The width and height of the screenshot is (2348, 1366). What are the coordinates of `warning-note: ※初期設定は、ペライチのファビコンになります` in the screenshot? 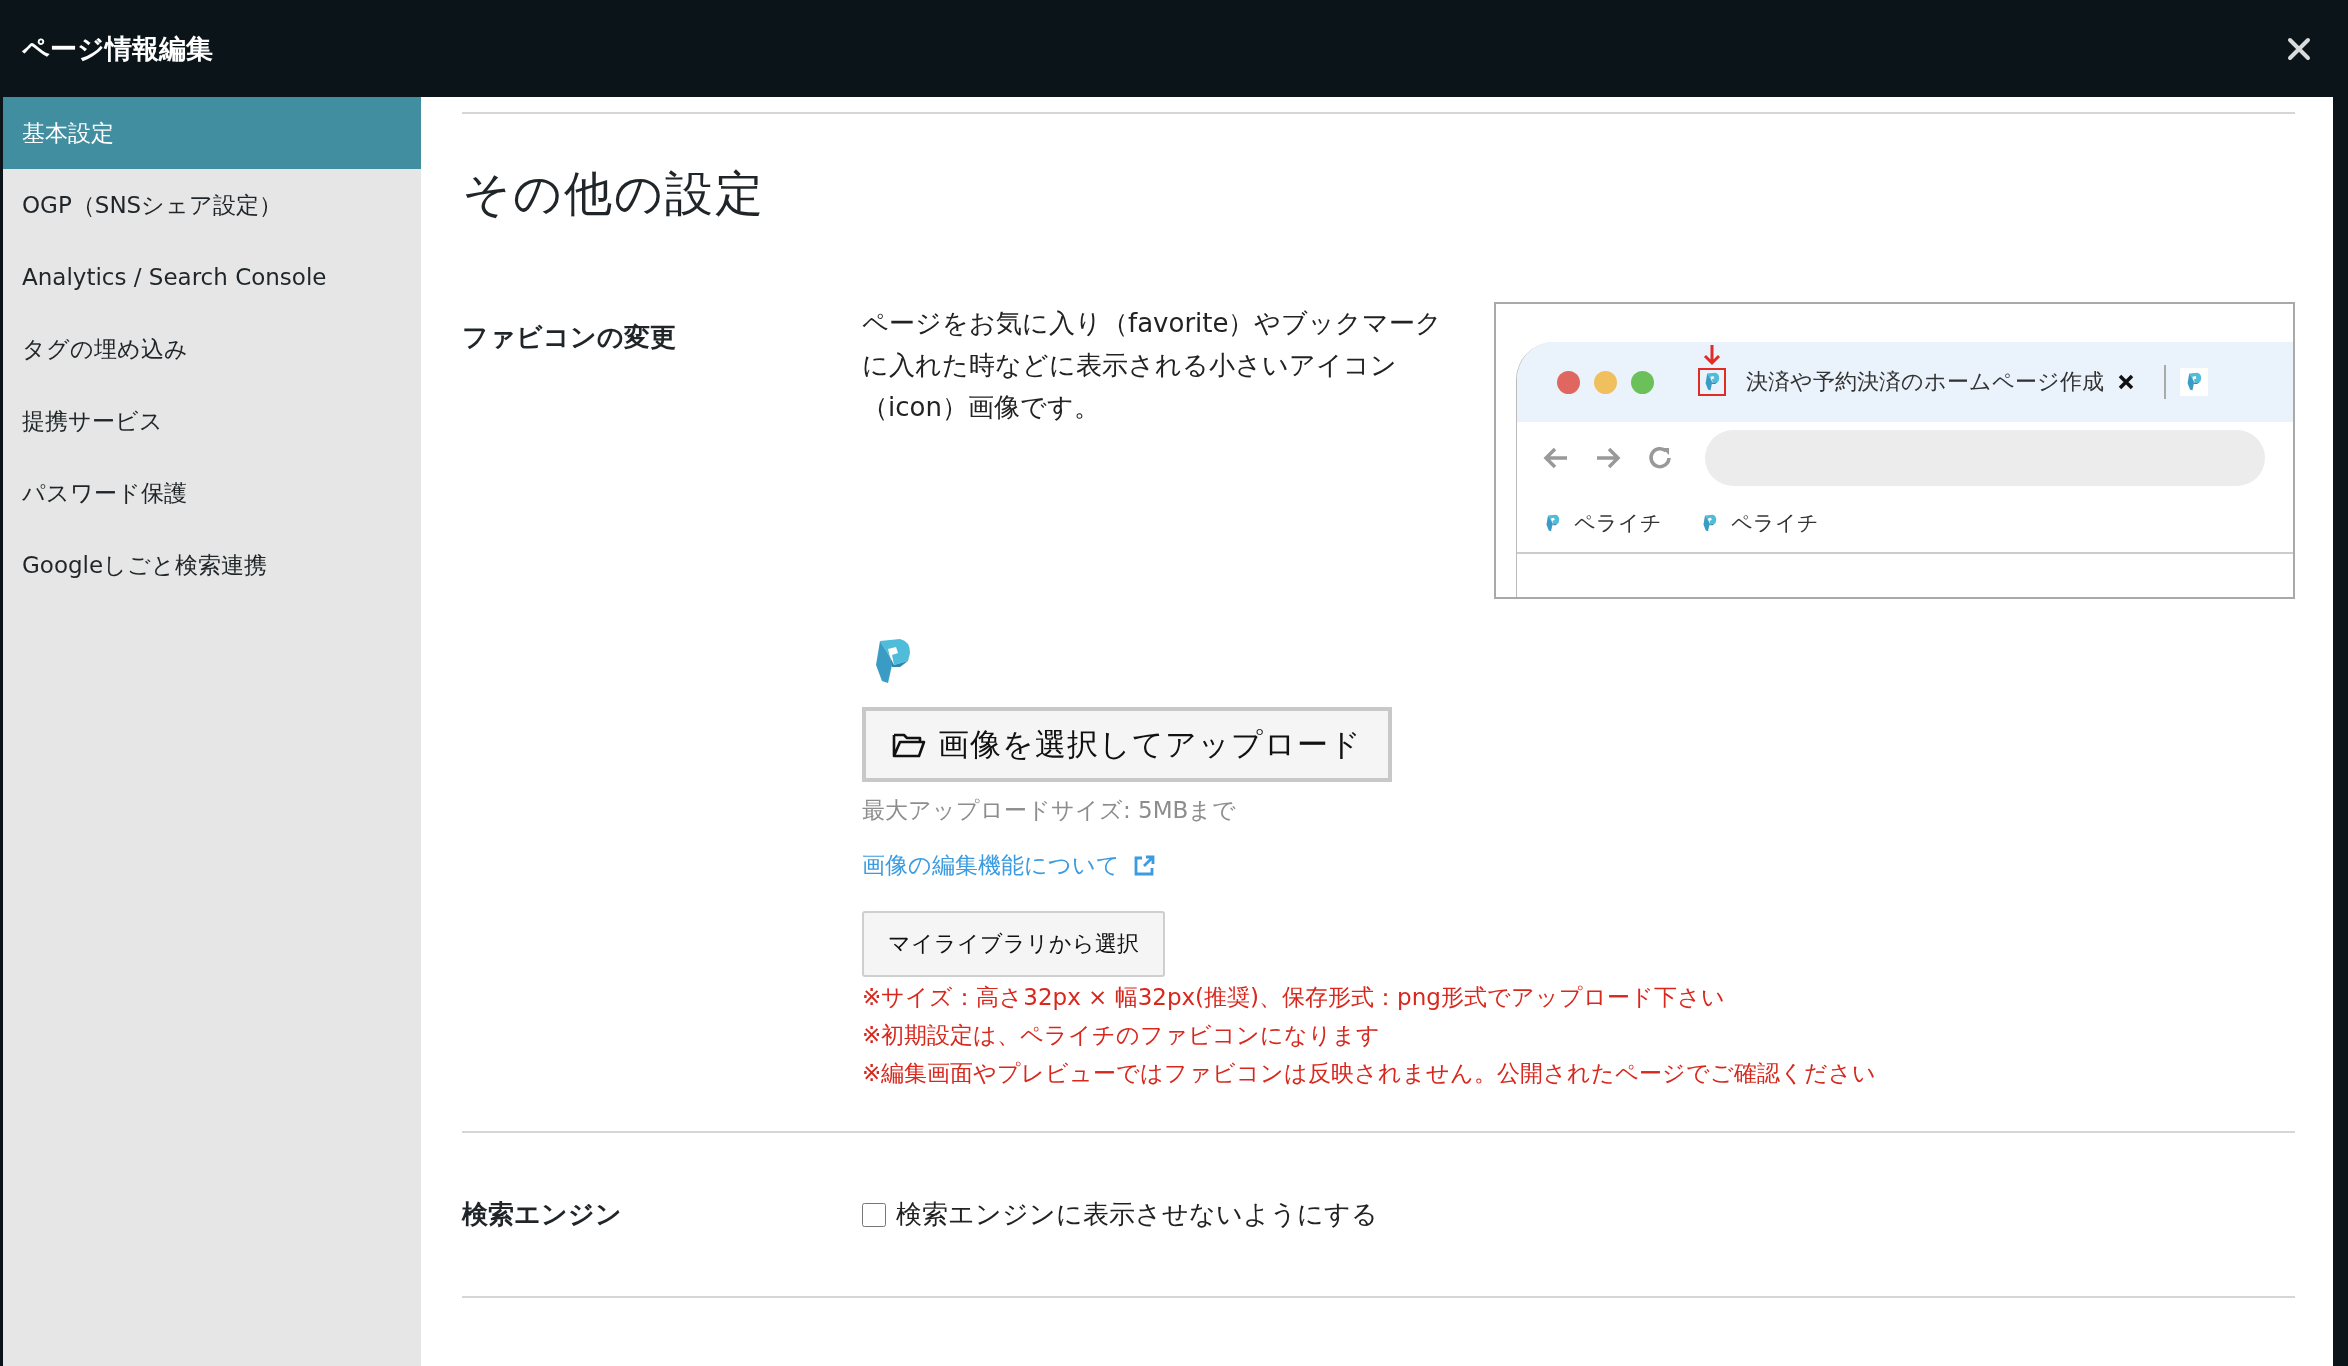 It's located at (1122, 1035).